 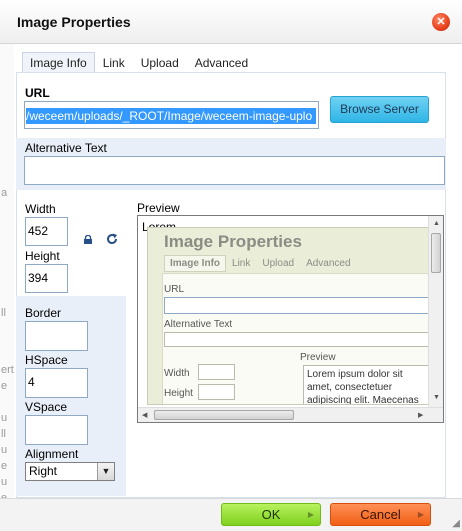 What do you see at coordinates (56, 336) in the screenshot?
I see `border-input` at bounding box center [56, 336].